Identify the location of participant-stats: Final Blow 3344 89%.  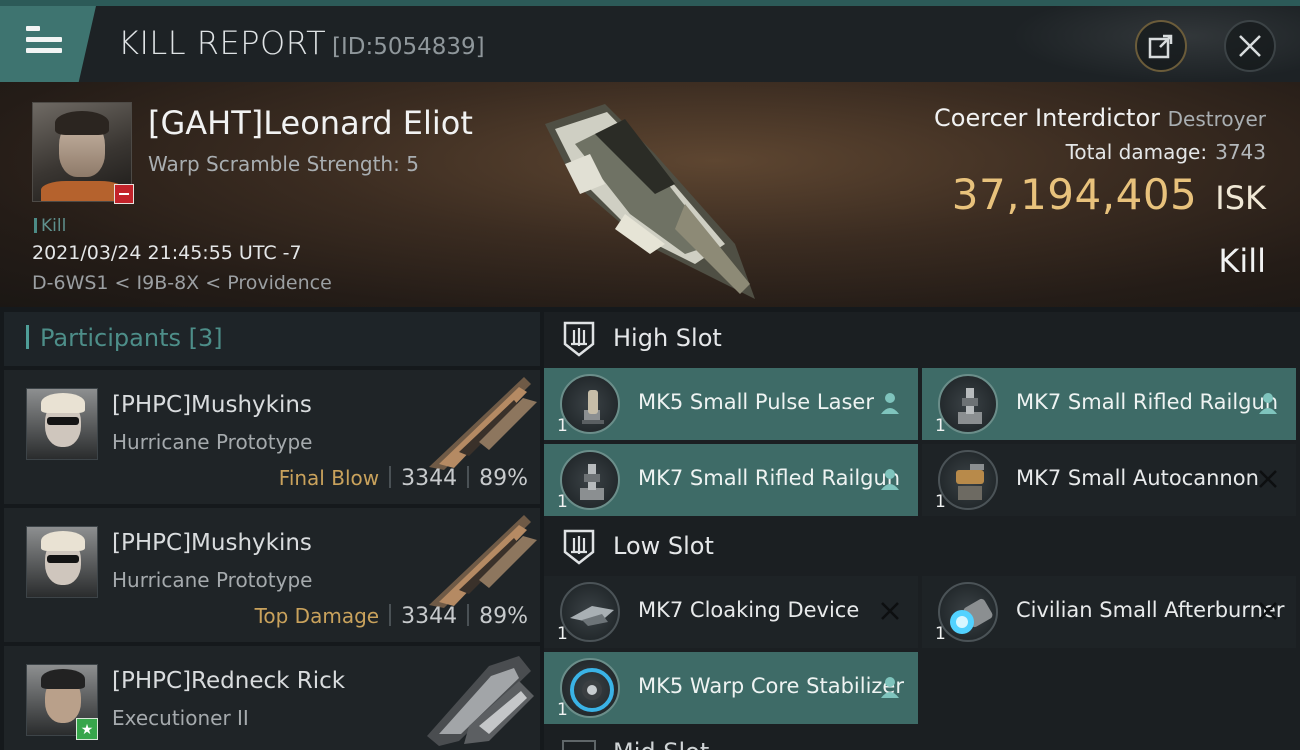
(403, 478).